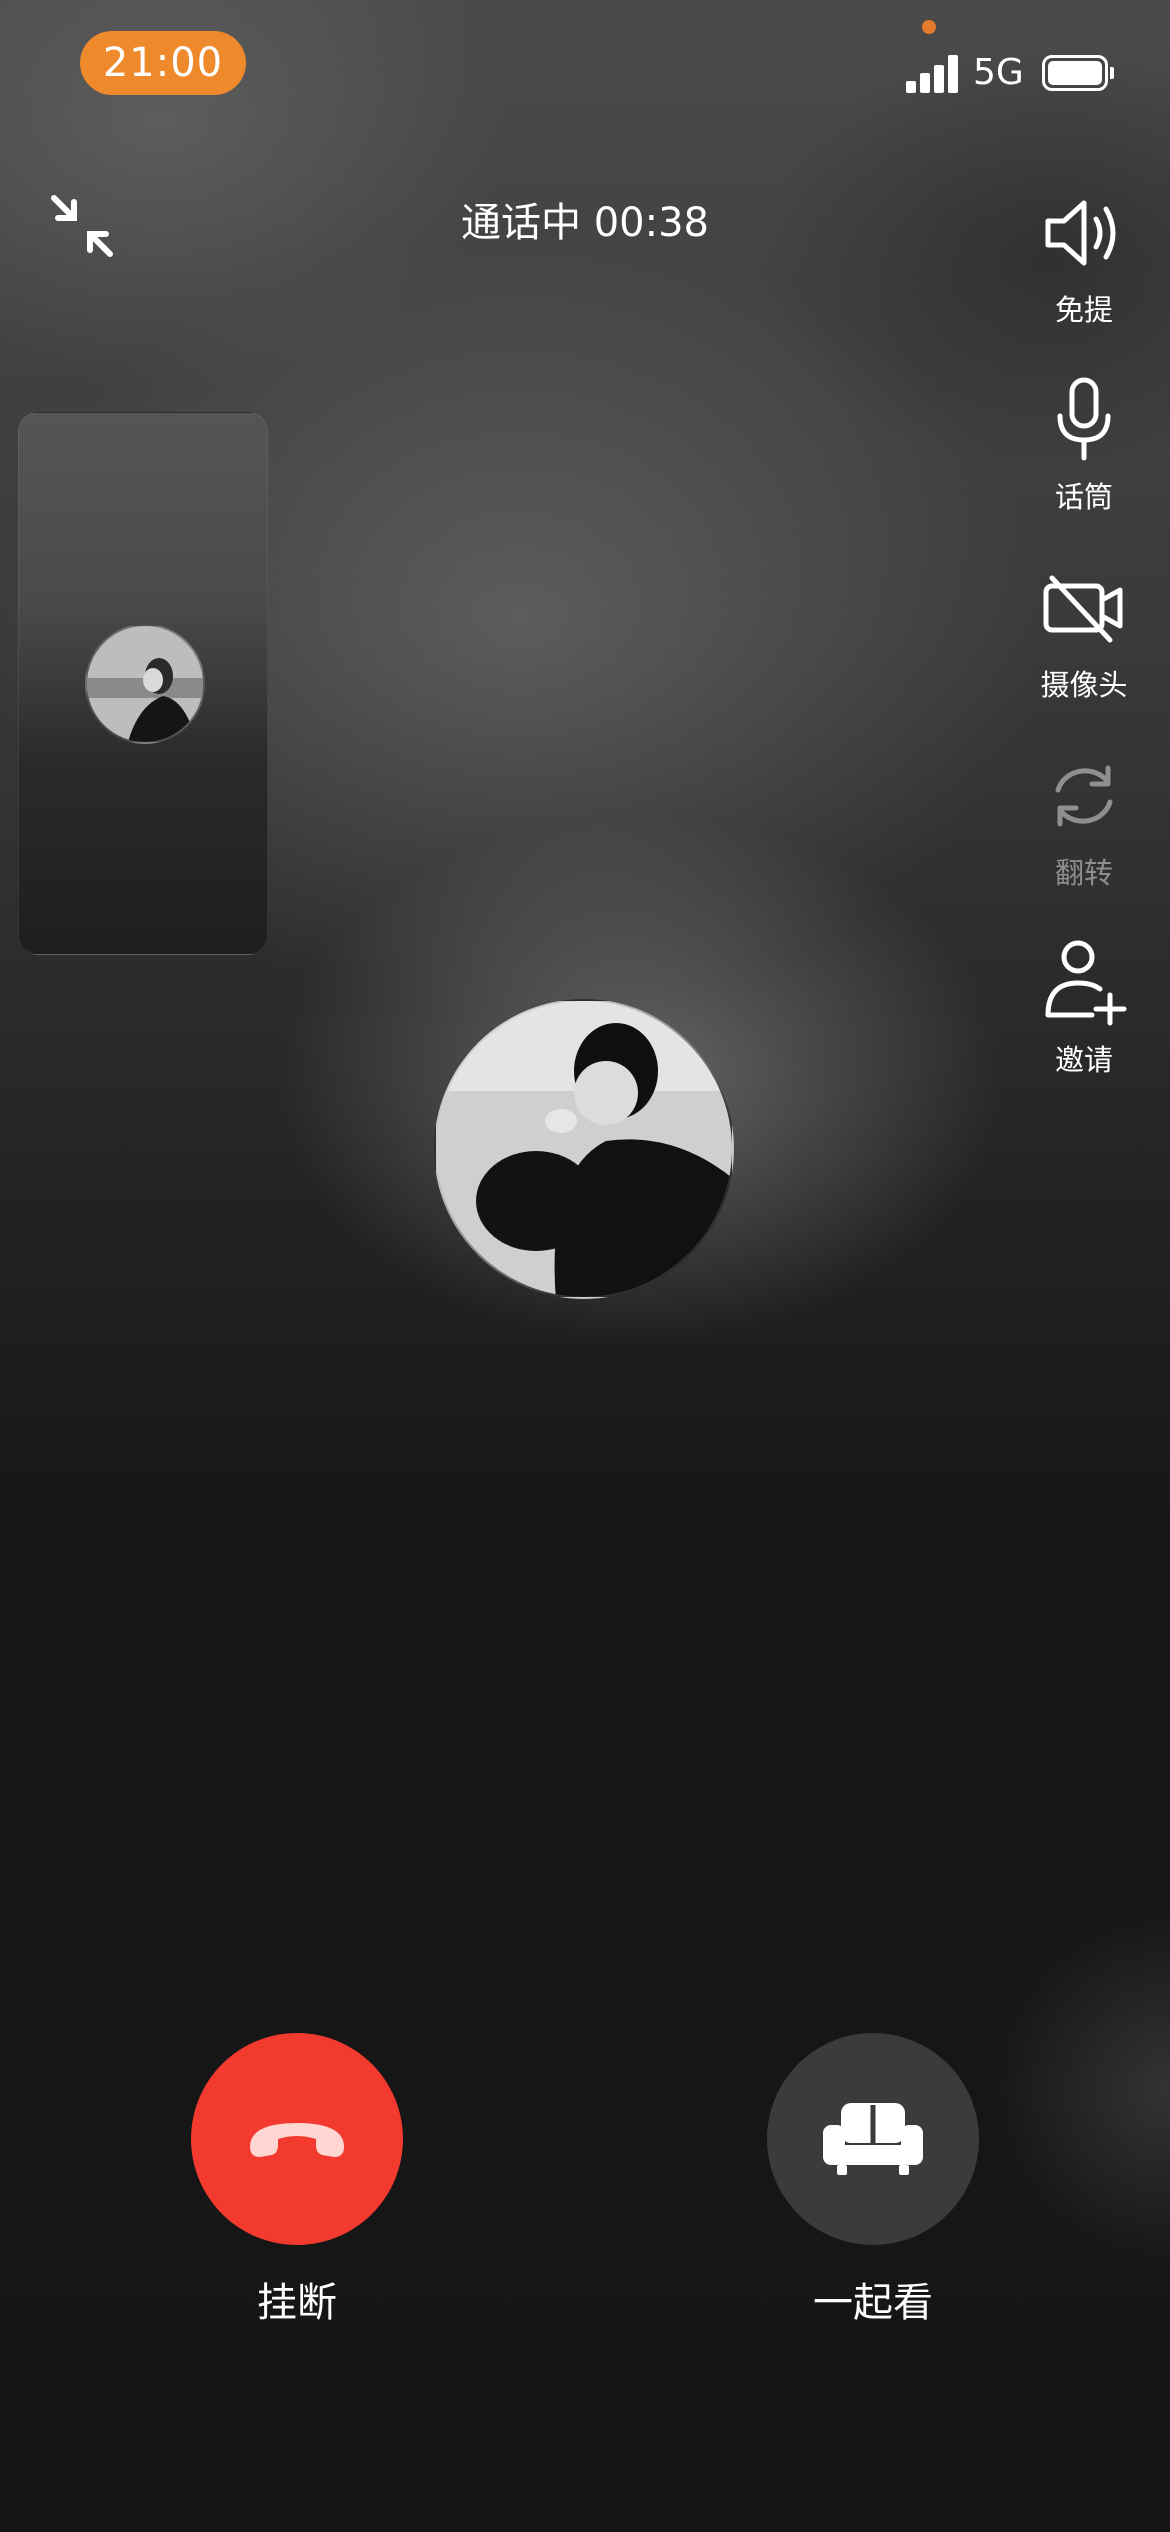 Image resolution: width=1170 pixels, height=2532 pixels. What do you see at coordinates (1080, 233) in the screenshot?
I see `speaker-icon` at bounding box center [1080, 233].